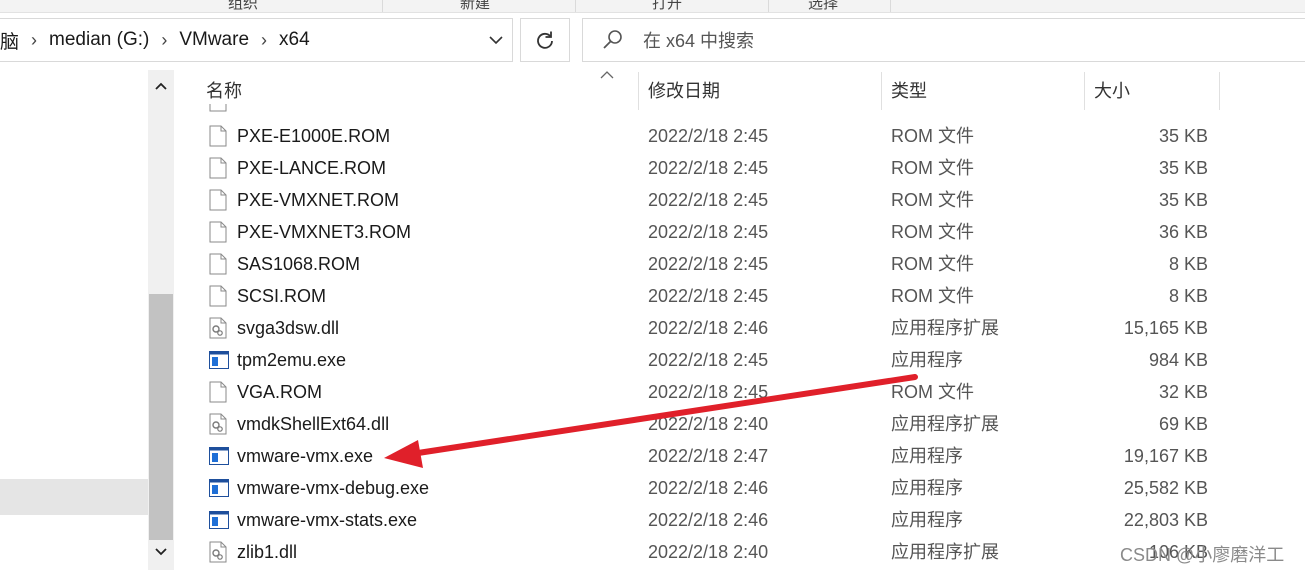 This screenshot has width=1305, height=573. What do you see at coordinates (333, 488) in the screenshot?
I see `file-name: vmware-vmx-debug.exe` at bounding box center [333, 488].